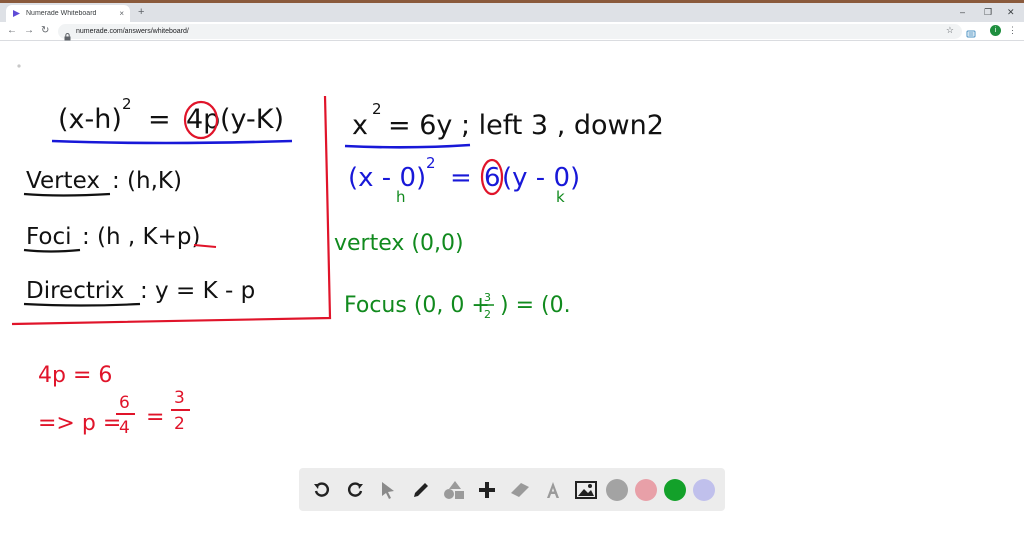  What do you see at coordinates (67, 194) in the screenshot?
I see `vertex-underline` at bounding box center [67, 194].